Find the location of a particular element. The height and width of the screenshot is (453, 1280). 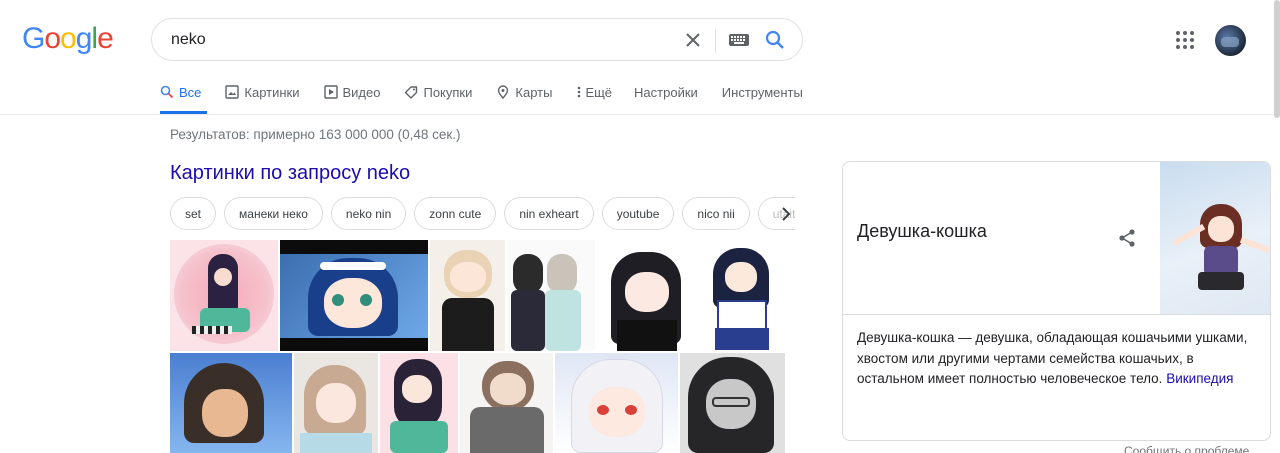

wikipedia-link: Википедия is located at coordinates (1199, 378).